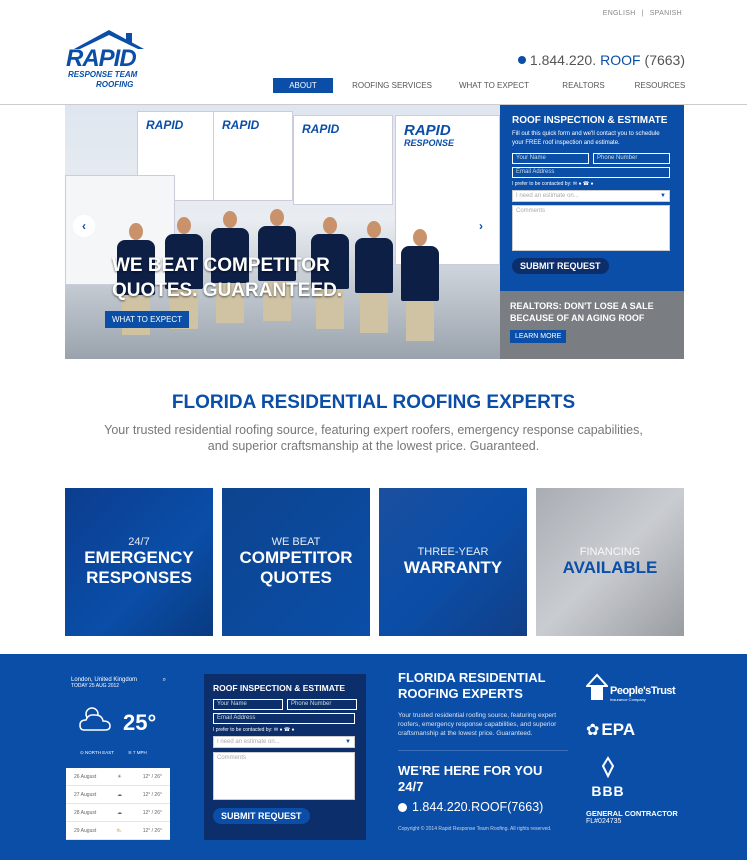  What do you see at coordinates (227, 290) in the screenshot?
I see `hero-headline-line2: QUOTES. GUARANTEED.` at bounding box center [227, 290].